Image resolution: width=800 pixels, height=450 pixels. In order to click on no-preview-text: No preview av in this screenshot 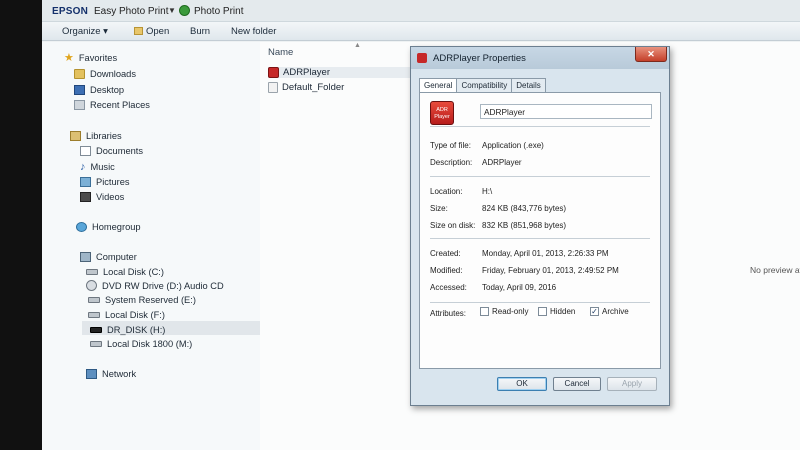, I will do `click(775, 270)`.